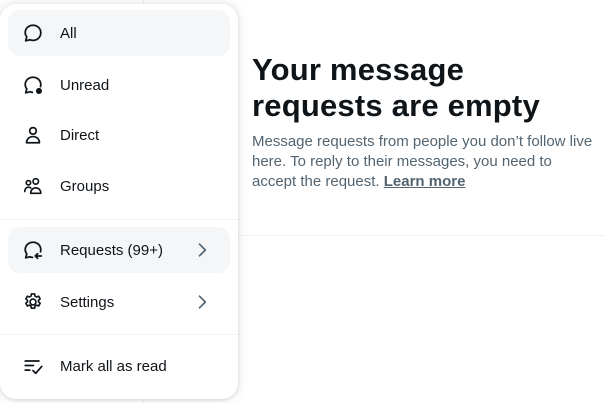  I want to click on menu-item-label: Settings, so click(87, 302).